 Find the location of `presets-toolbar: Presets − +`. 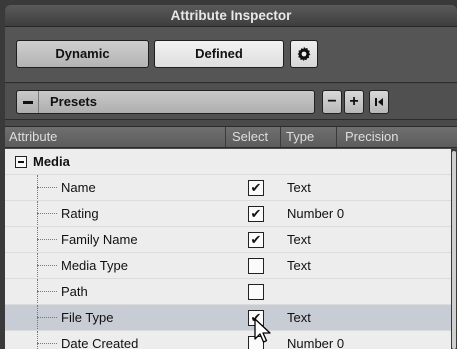

presets-toolbar: Presets − + is located at coordinates (231, 102).